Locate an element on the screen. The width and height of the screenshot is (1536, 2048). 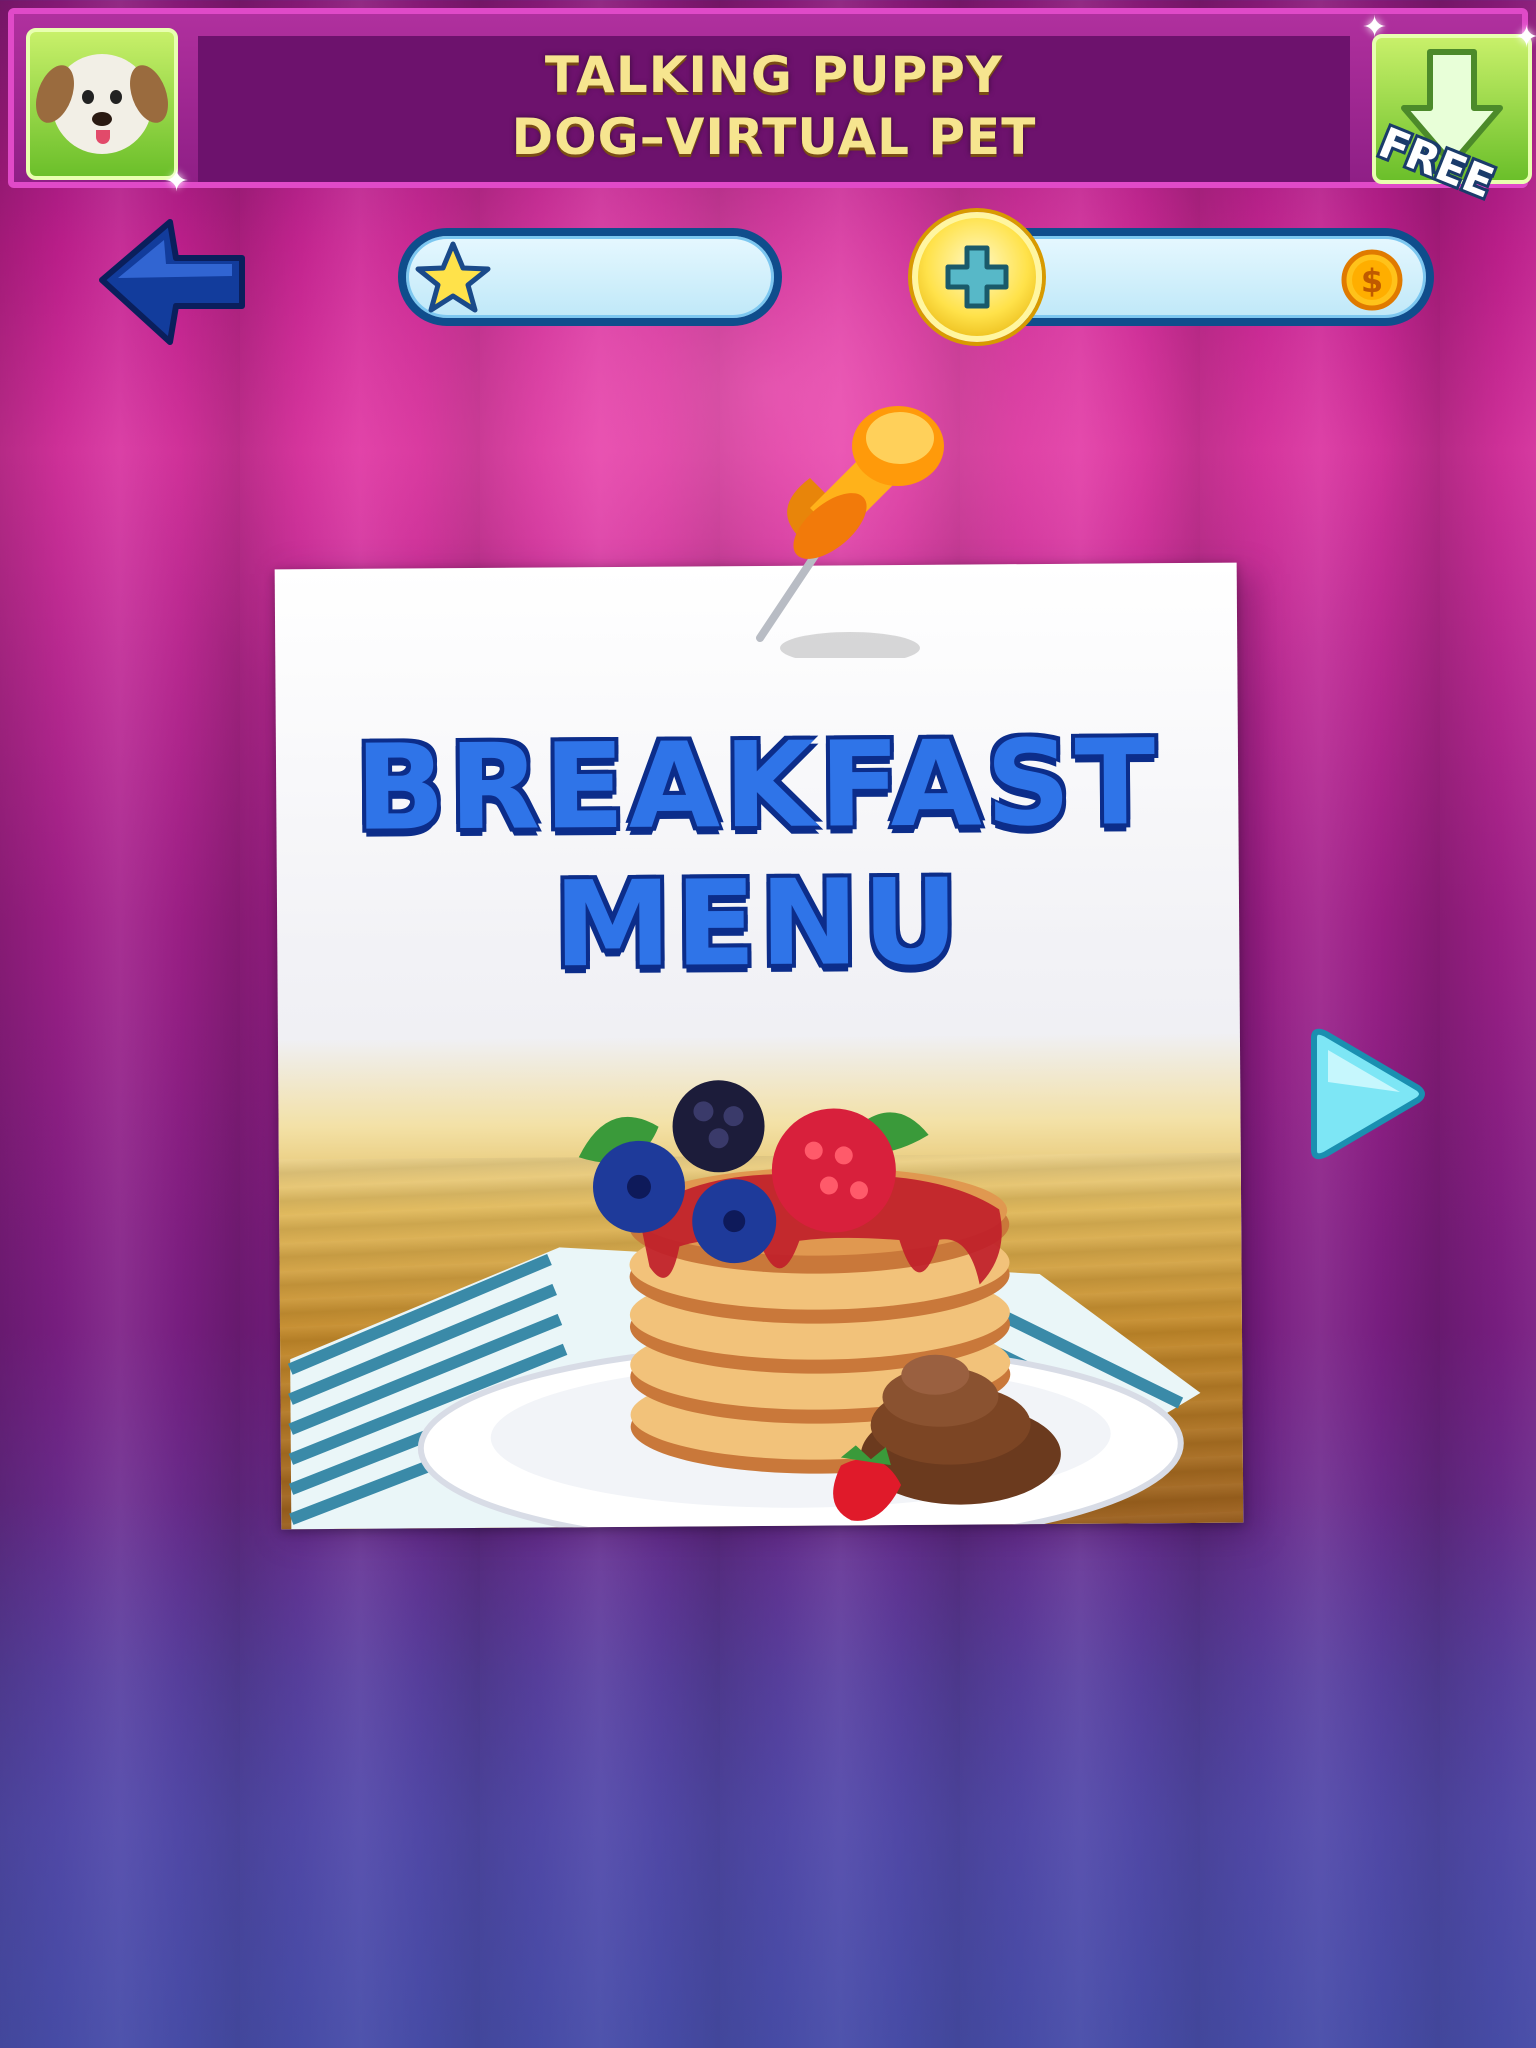
back-arrow-icon is located at coordinates (172, 282).